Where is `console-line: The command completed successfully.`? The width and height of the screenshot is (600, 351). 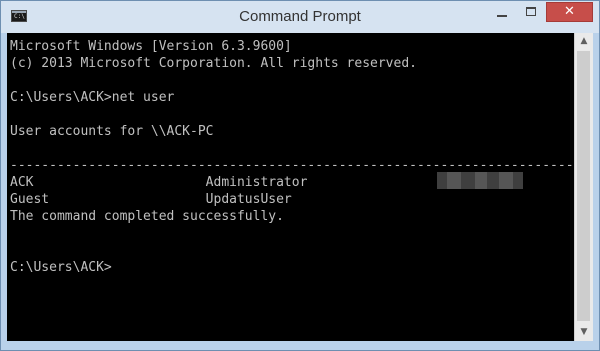
console-line: The command completed successfully. is located at coordinates (147, 216).